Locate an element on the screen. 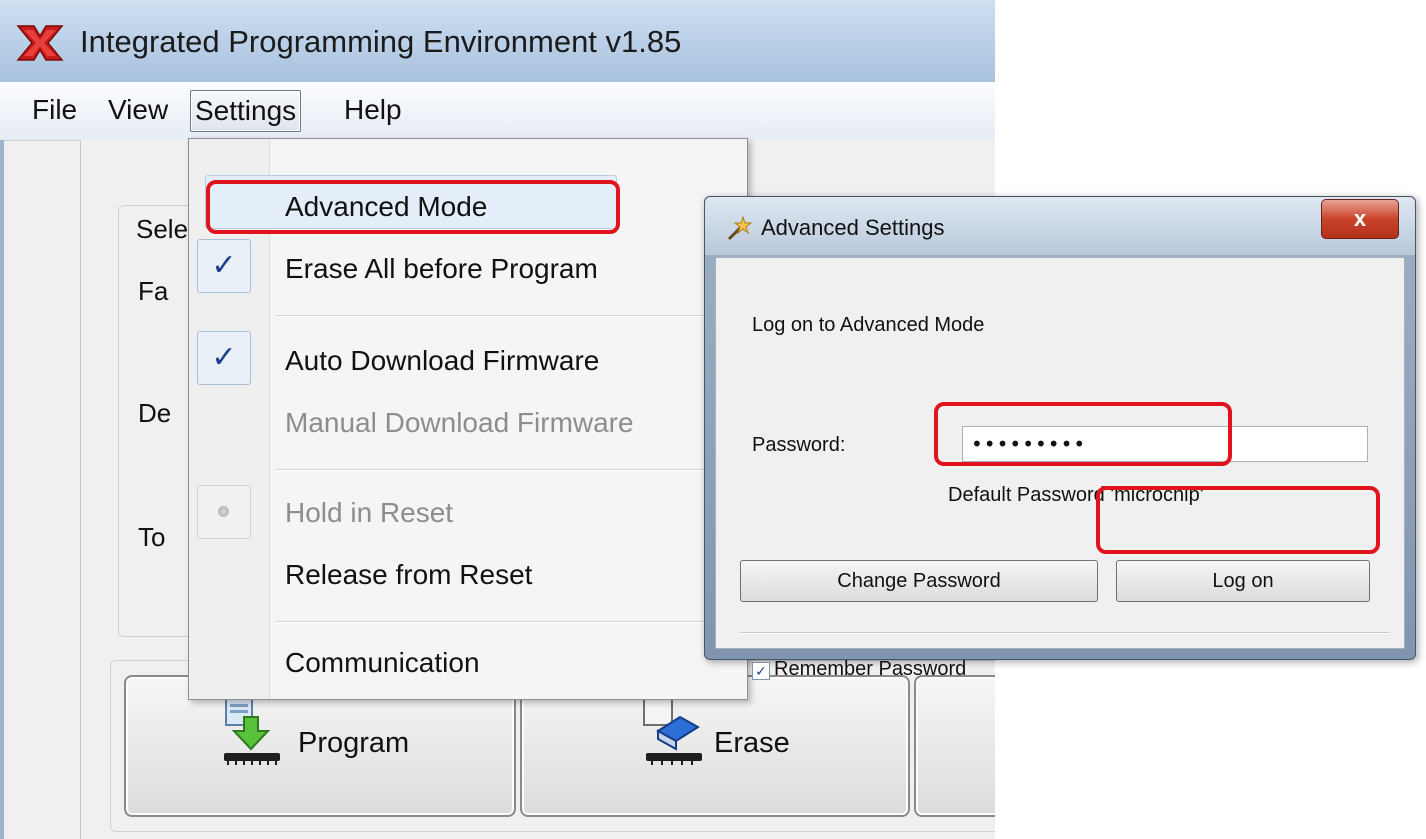 Image resolution: width=1426 pixels, height=839 pixels. program-button-label: Program is located at coordinates (354, 743).